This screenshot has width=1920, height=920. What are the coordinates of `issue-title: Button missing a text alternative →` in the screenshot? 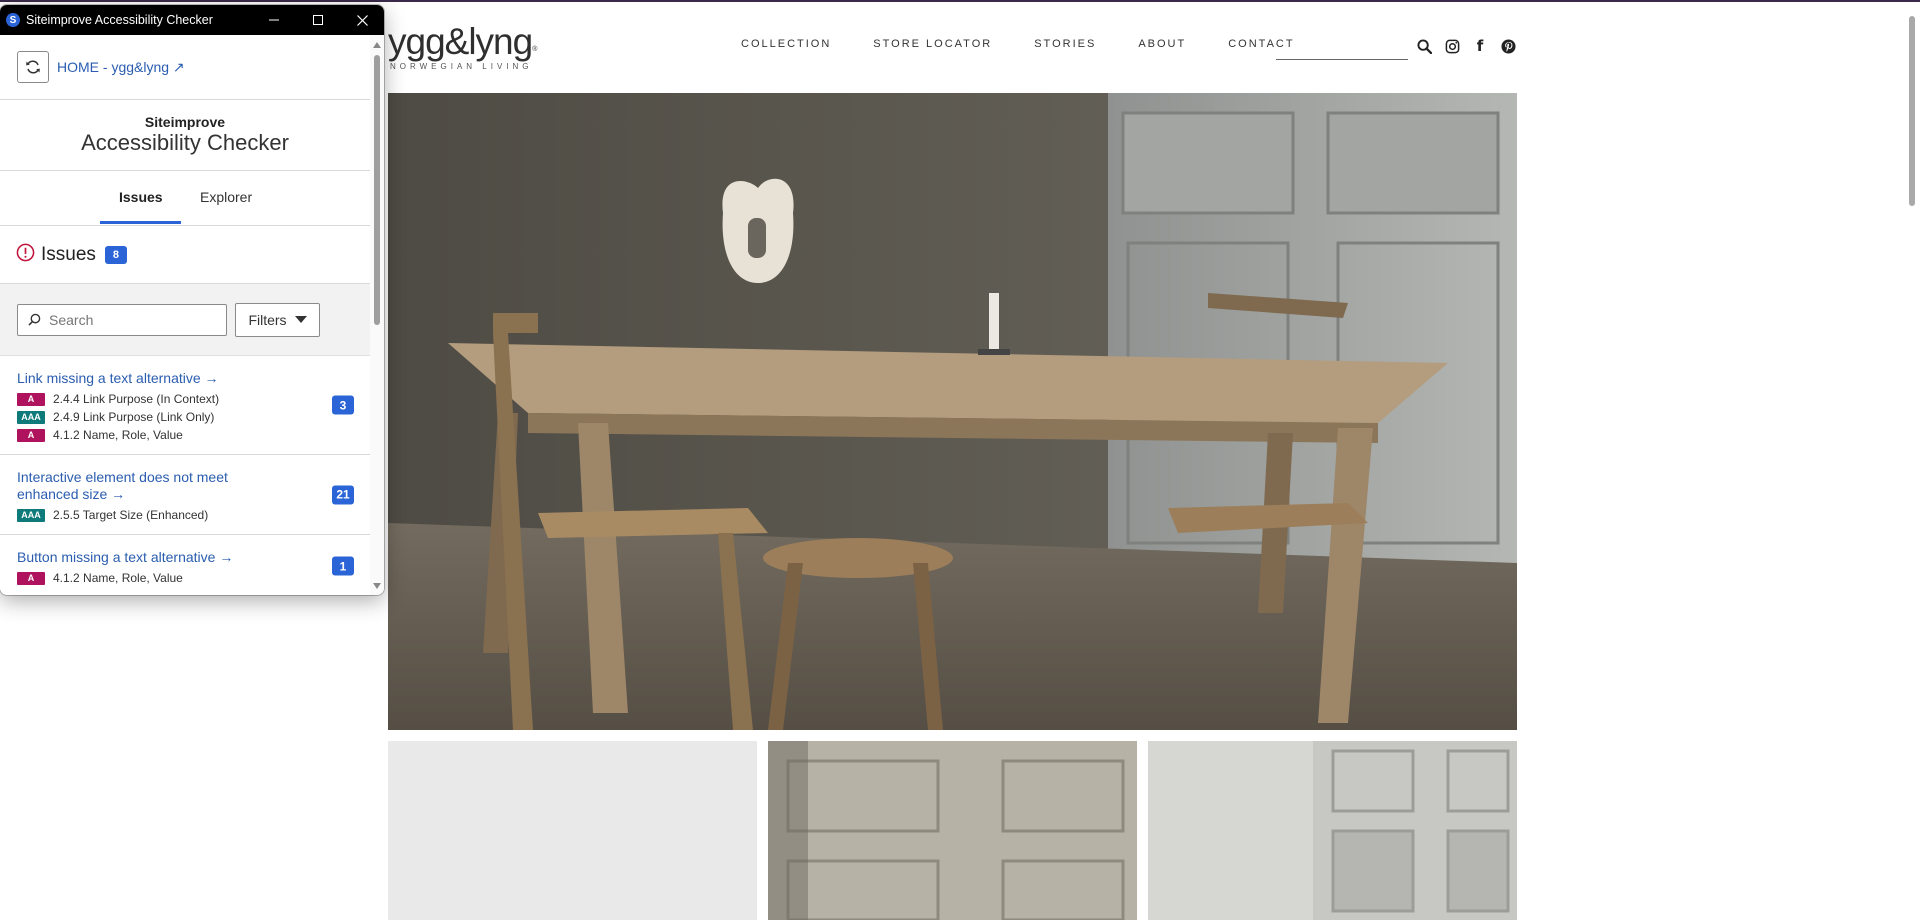 It's located at (142, 557).